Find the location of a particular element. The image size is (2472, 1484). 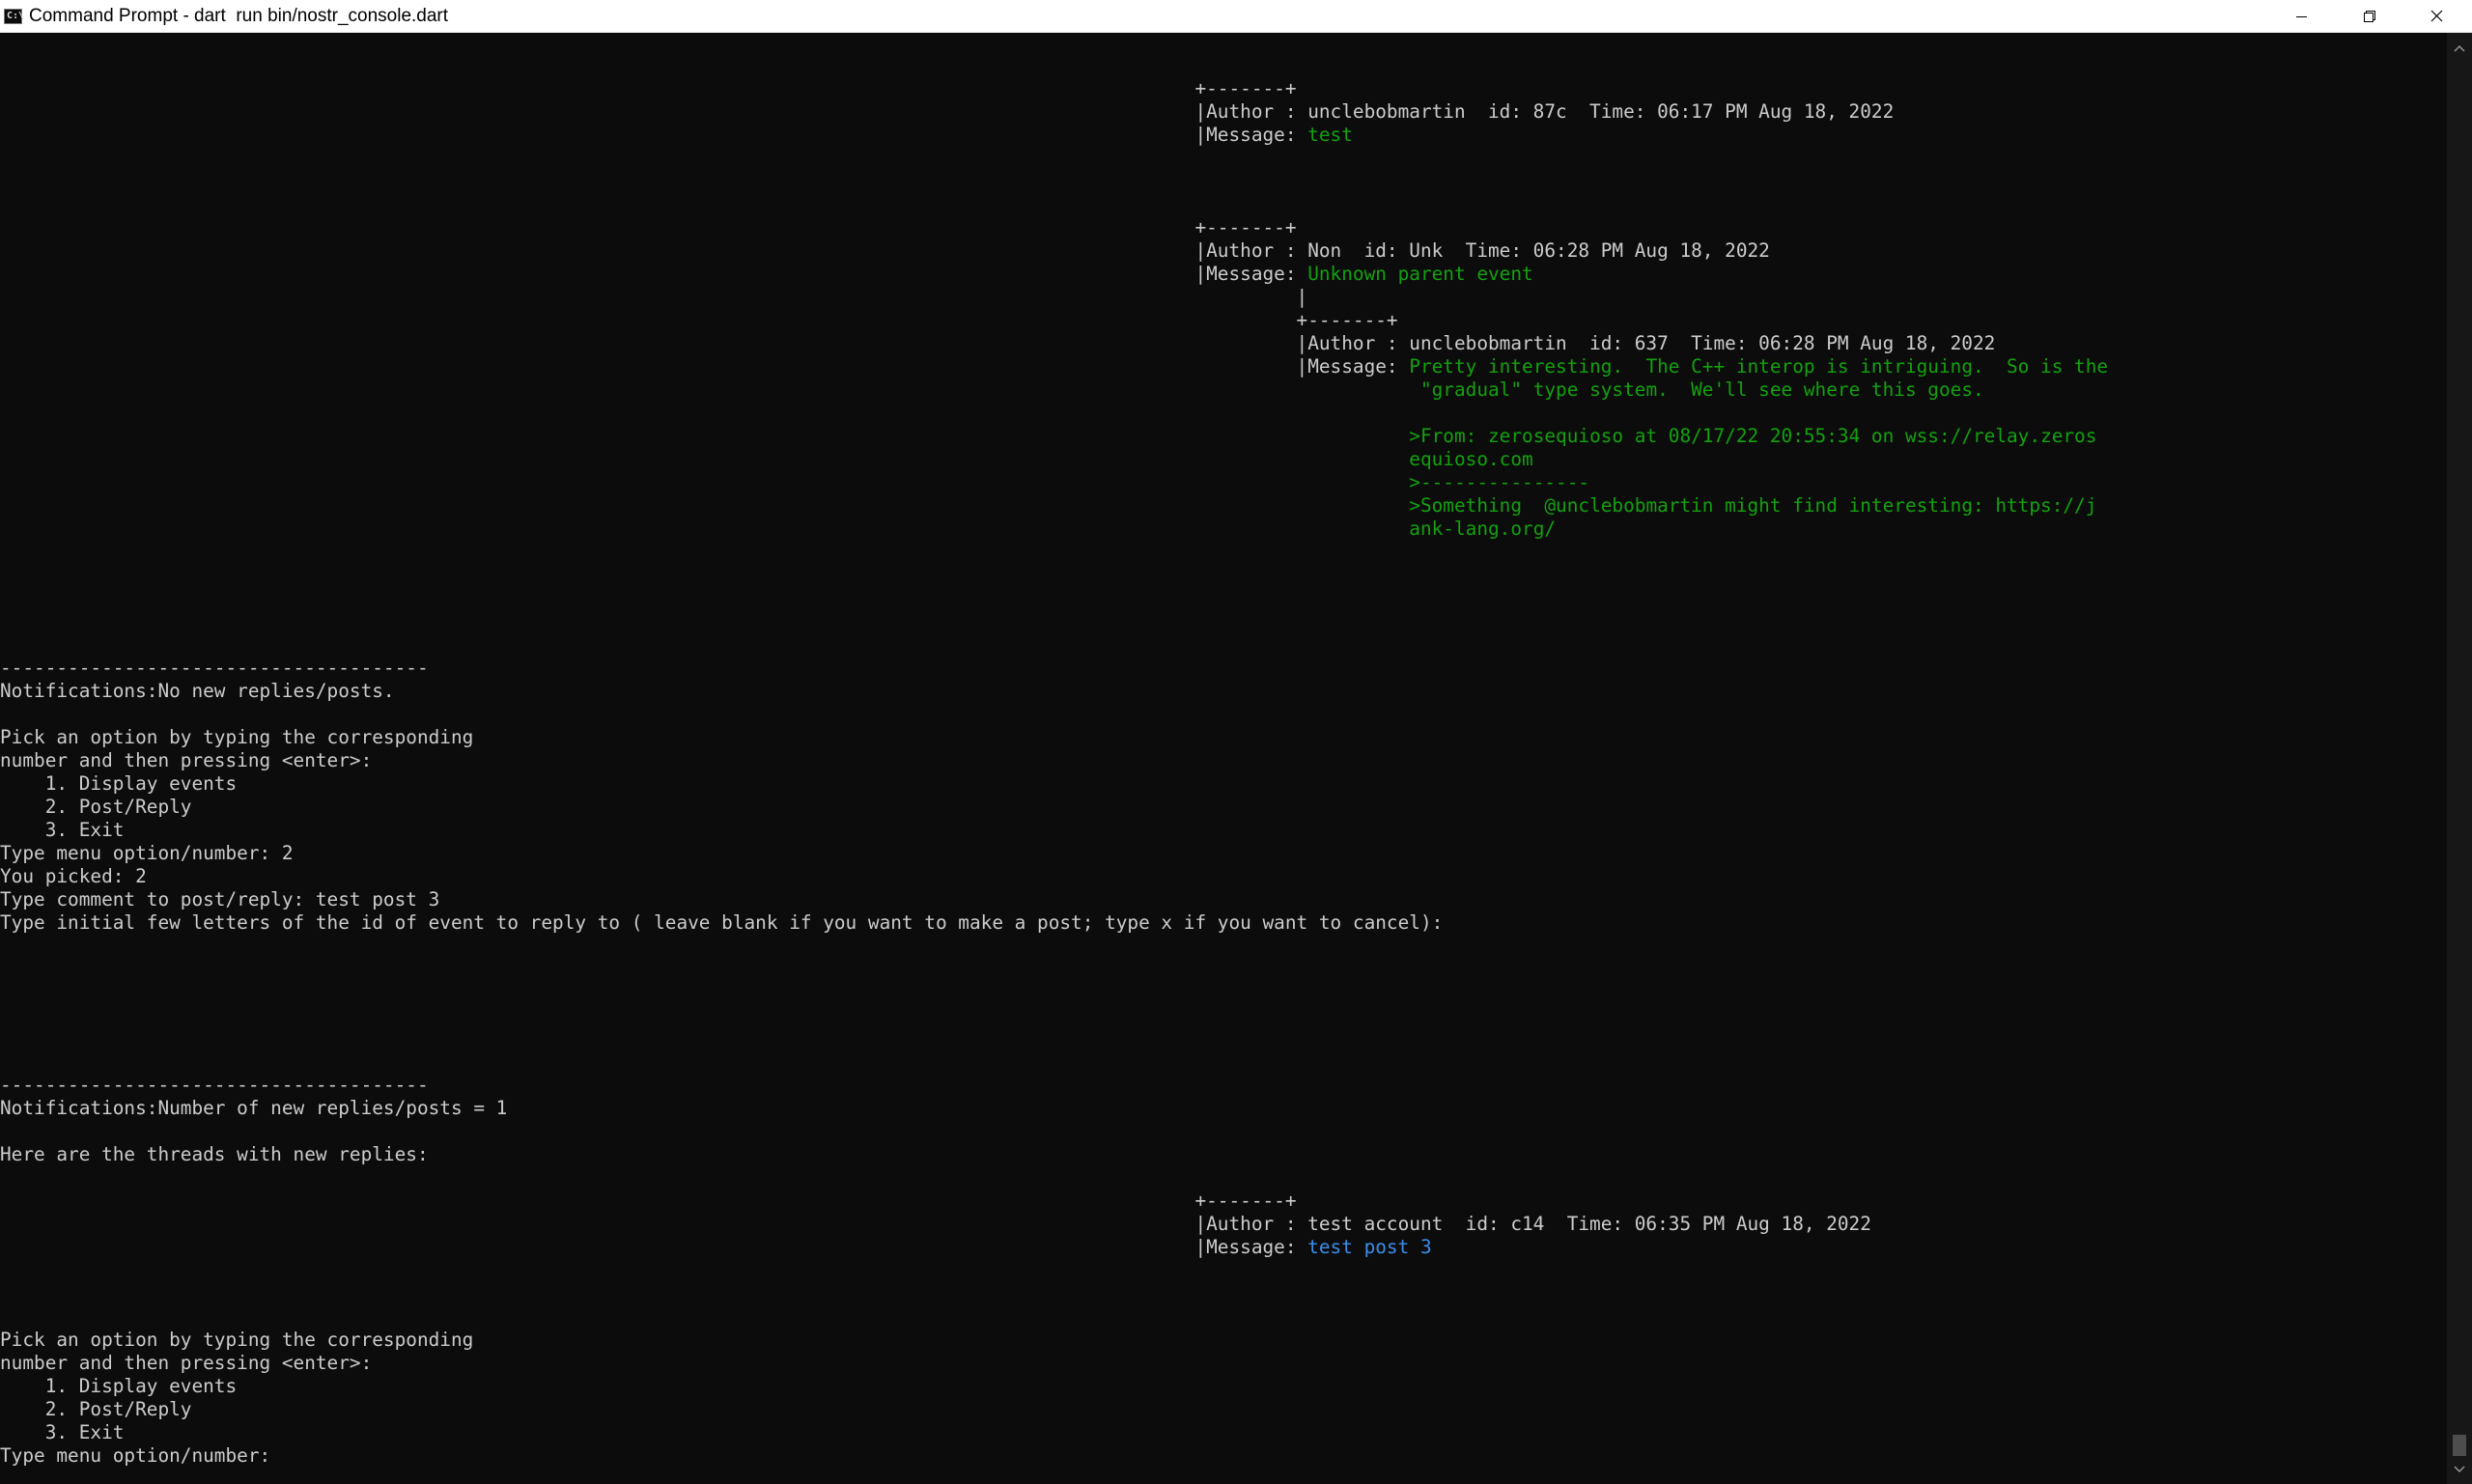

console-line: Type menu option/number: 2 is located at coordinates (1054, 854).